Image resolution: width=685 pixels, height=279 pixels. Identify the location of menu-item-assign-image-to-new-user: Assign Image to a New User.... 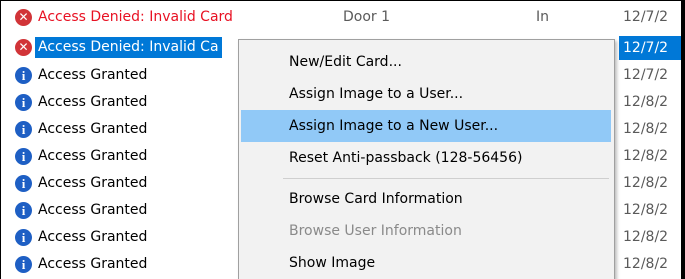
(426, 126).